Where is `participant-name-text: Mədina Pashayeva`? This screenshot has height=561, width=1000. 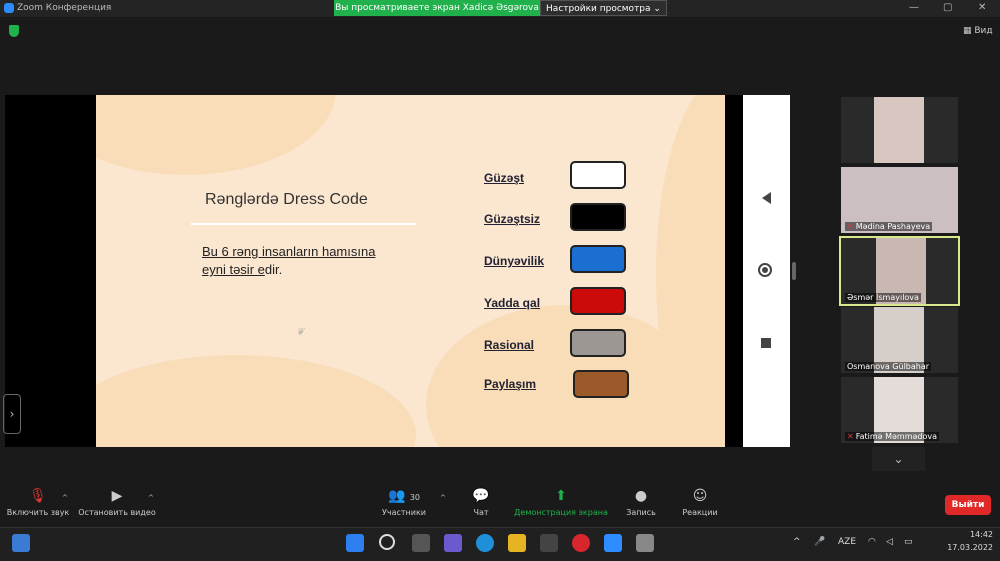 participant-name-text: Mədina Pashayeva is located at coordinates (893, 226).